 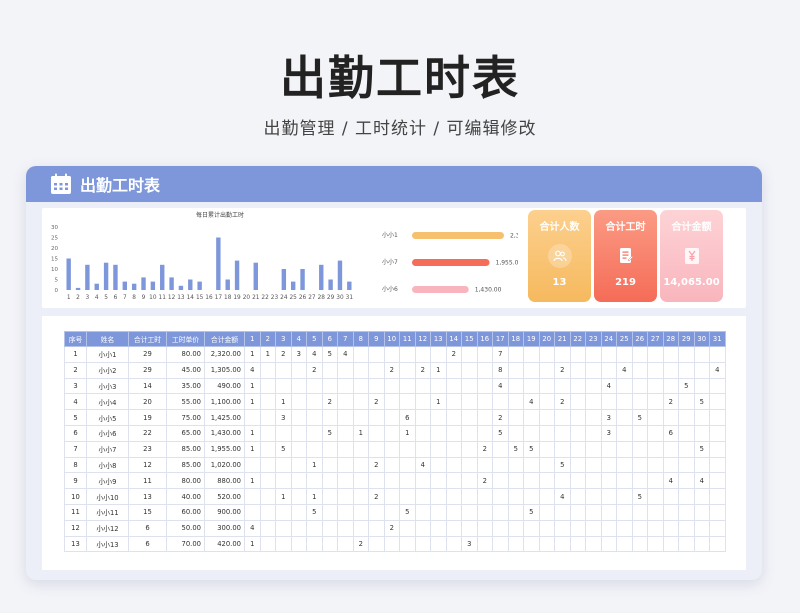 I want to click on table-row: 4 小小4 20 55.00 1,100.00 1 1 2 2 1 4 2 2 5, so click(x=395, y=402).